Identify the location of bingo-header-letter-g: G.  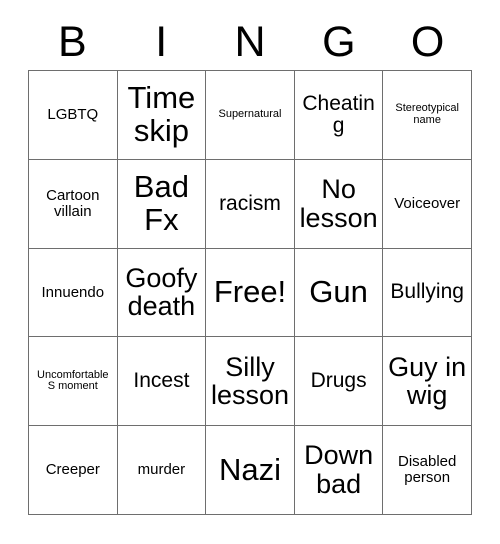
(339, 42).